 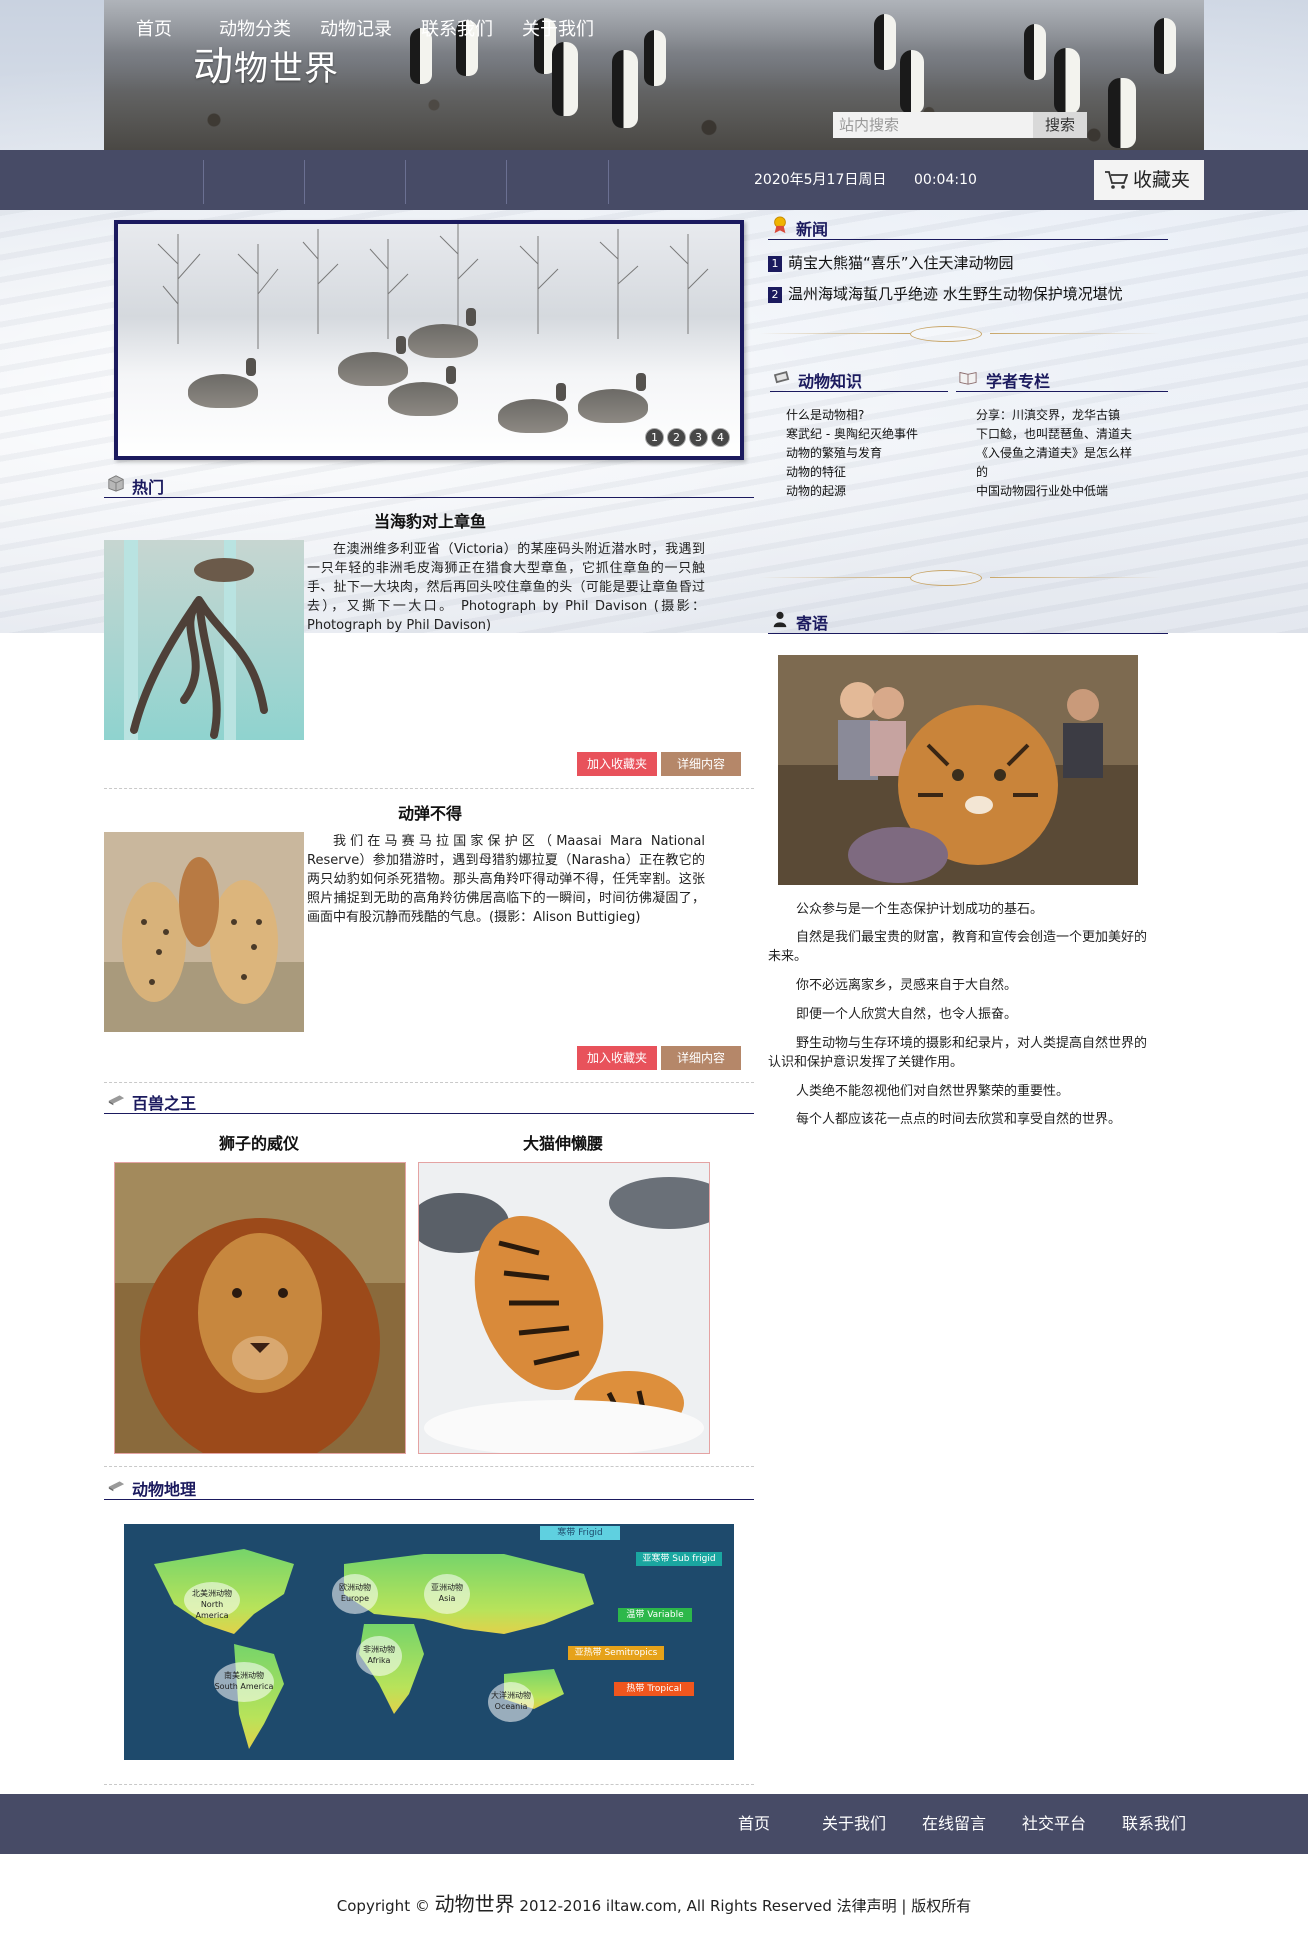 What do you see at coordinates (866, 415) in the screenshot?
I see `knowledge-link: 什么是动物相?` at bounding box center [866, 415].